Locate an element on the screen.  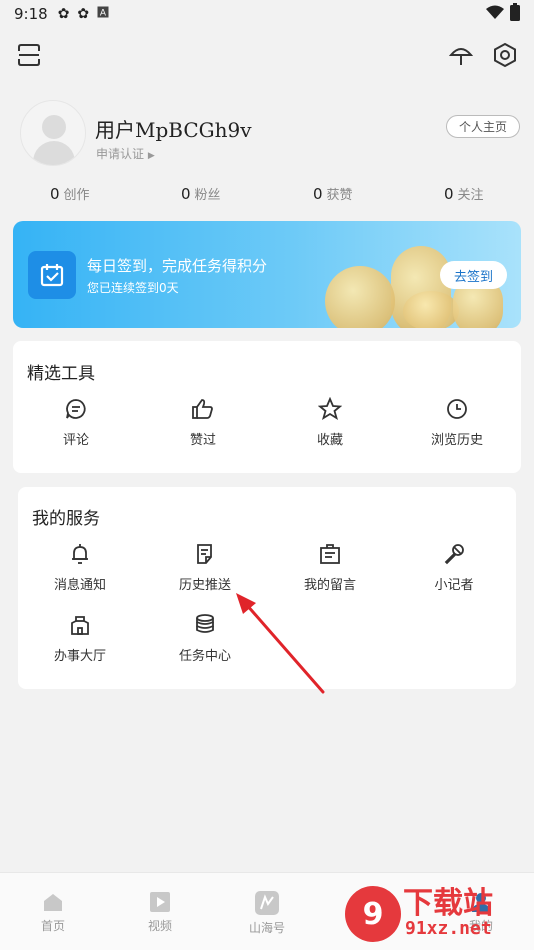
tab-shanhai: 山海号 is located at coordinates (267, 913).